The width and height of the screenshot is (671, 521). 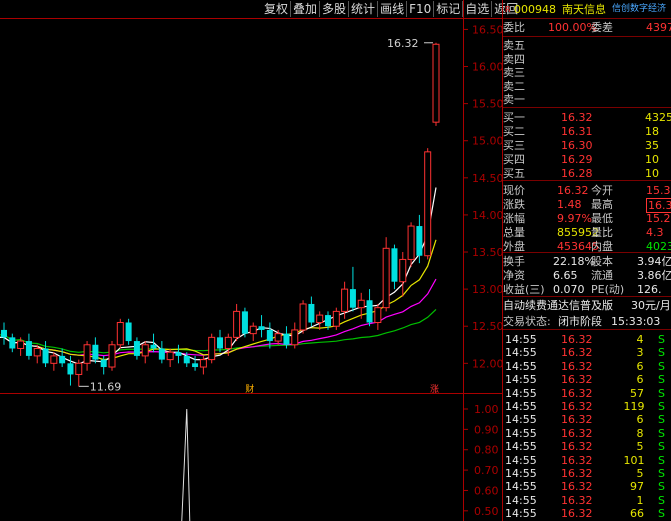 I want to click on promo-price: 30元/月, so click(x=651, y=305).